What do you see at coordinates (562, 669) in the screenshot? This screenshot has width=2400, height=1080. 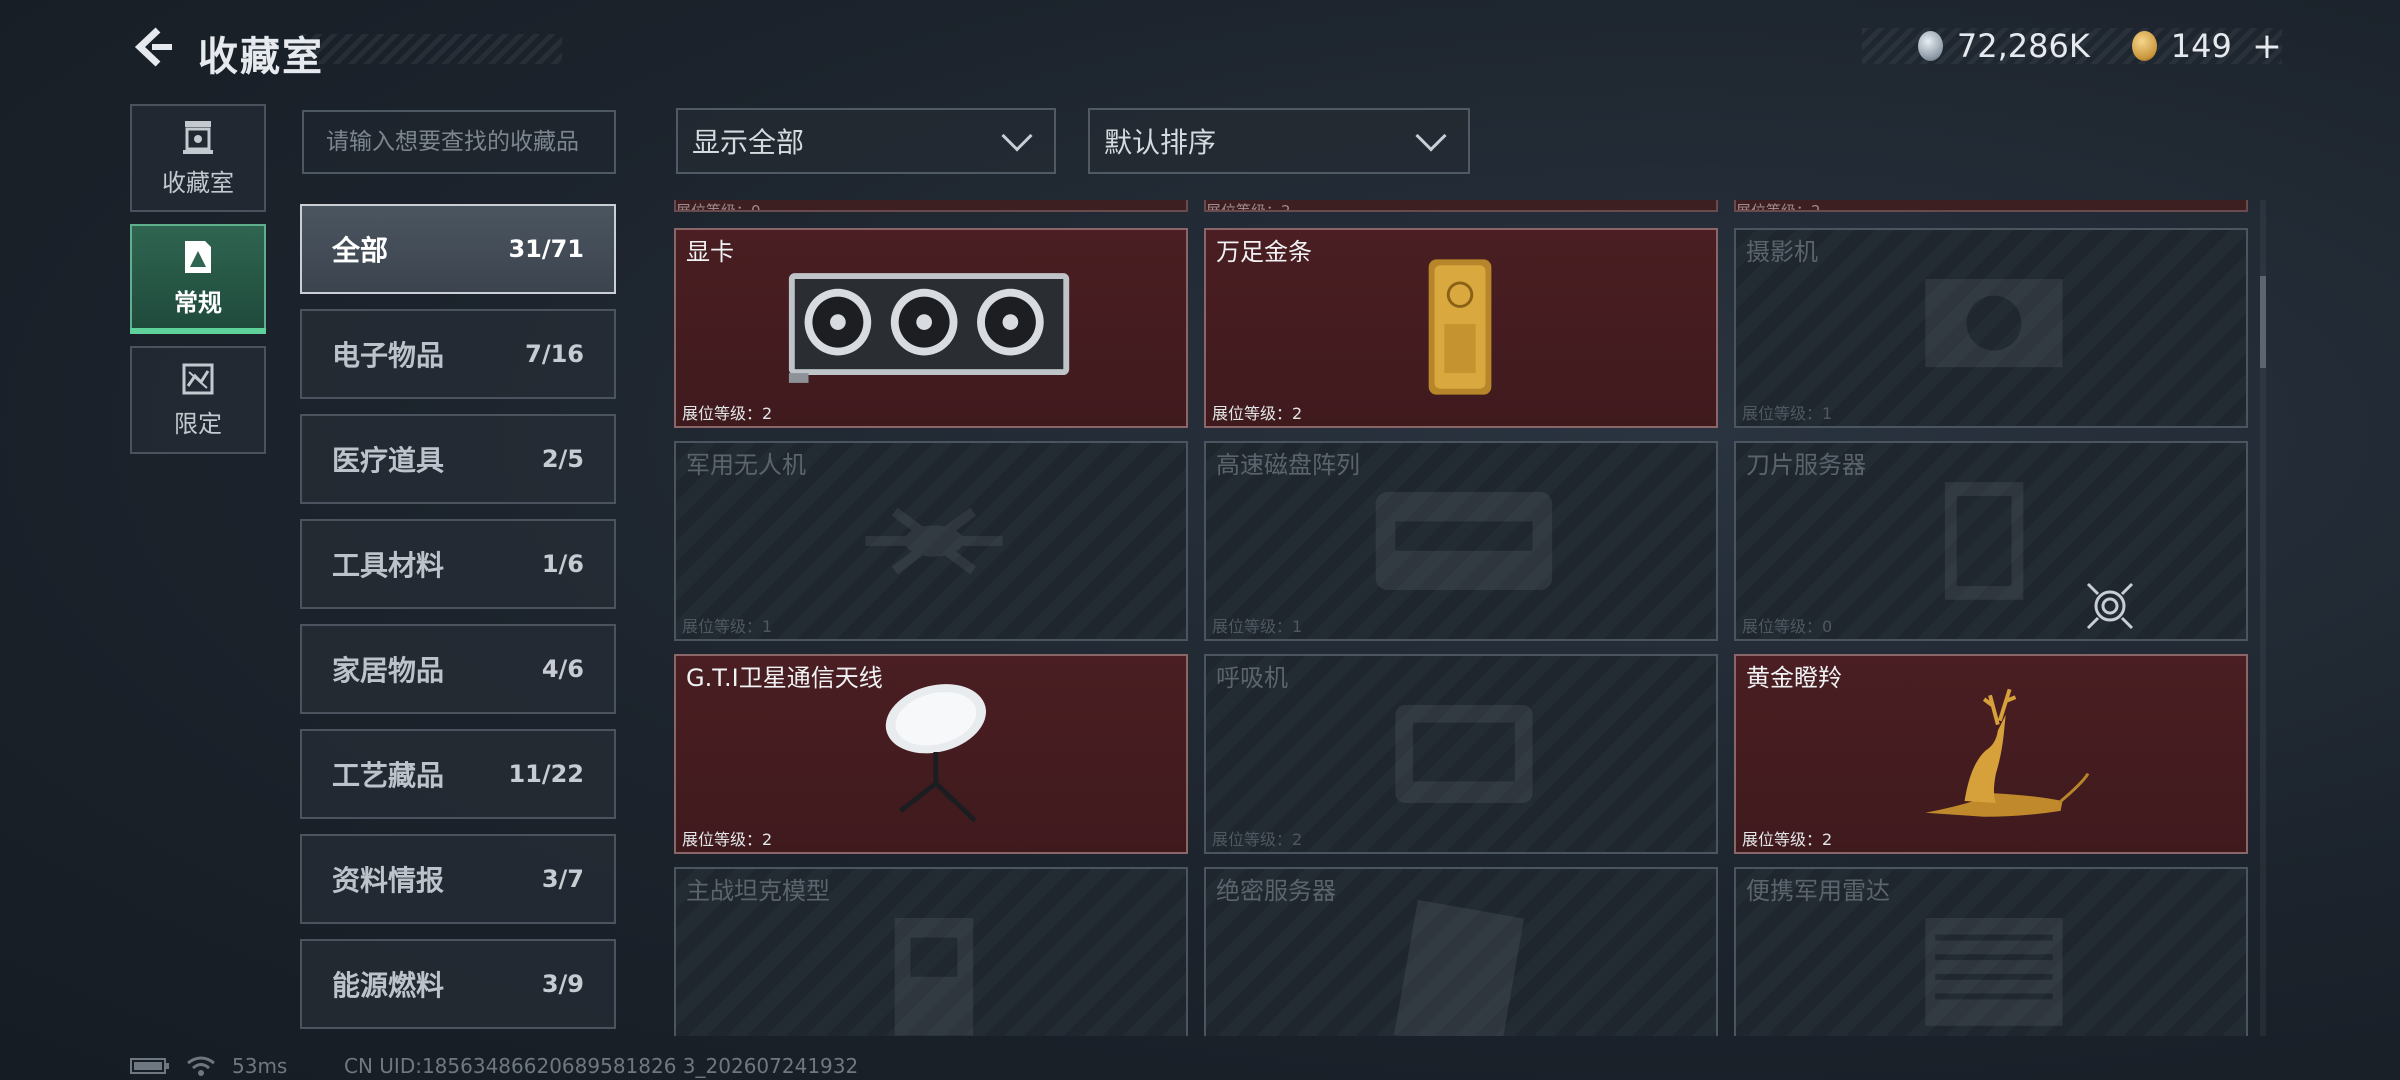 I see `category-count: 4/6` at bounding box center [562, 669].